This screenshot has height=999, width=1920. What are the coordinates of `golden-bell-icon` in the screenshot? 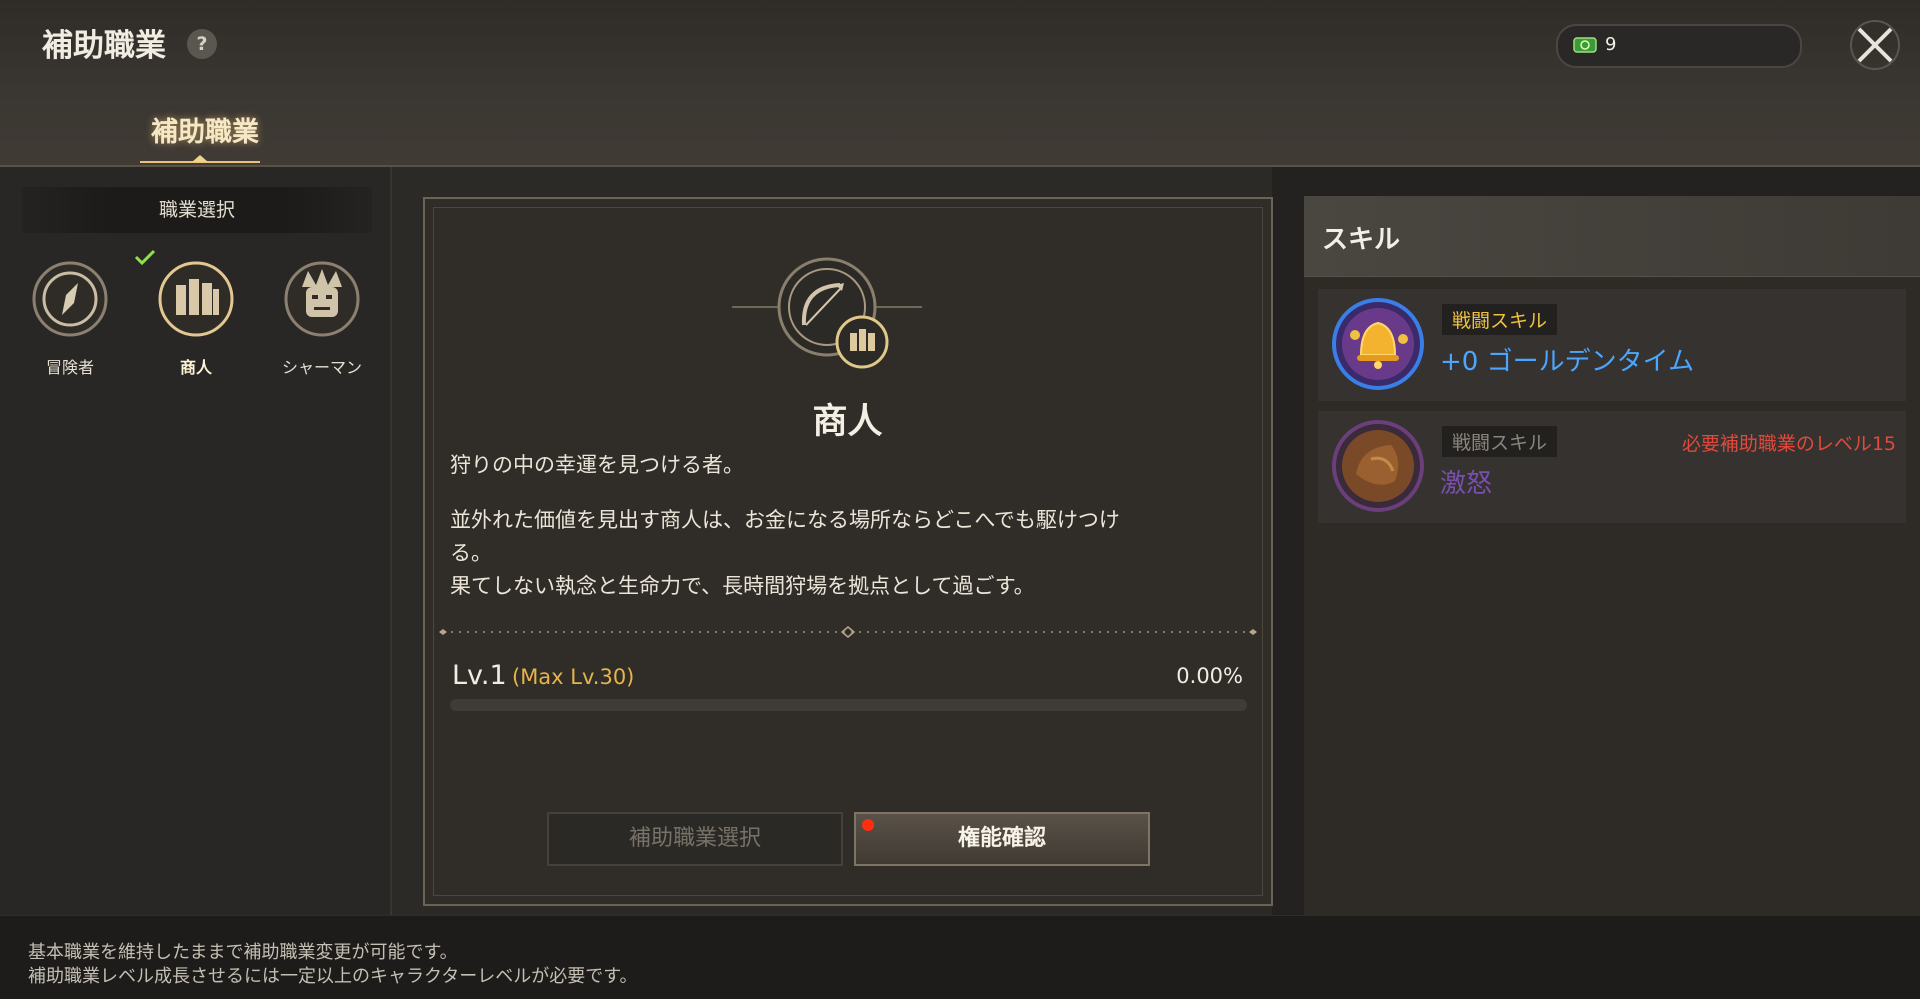 It's located at (1378, 344).